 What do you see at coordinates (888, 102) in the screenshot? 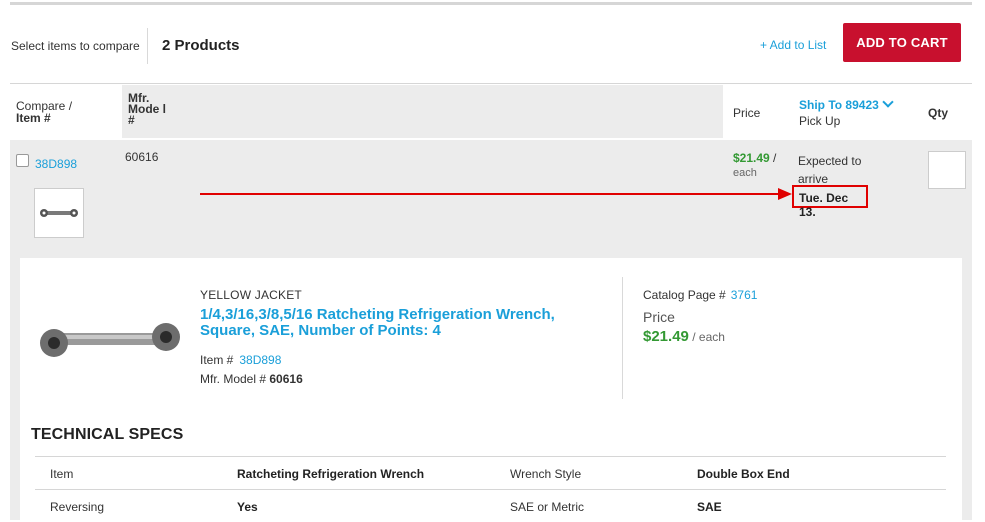
I see `chevron-down-icon` at bounding box center [888, 102].